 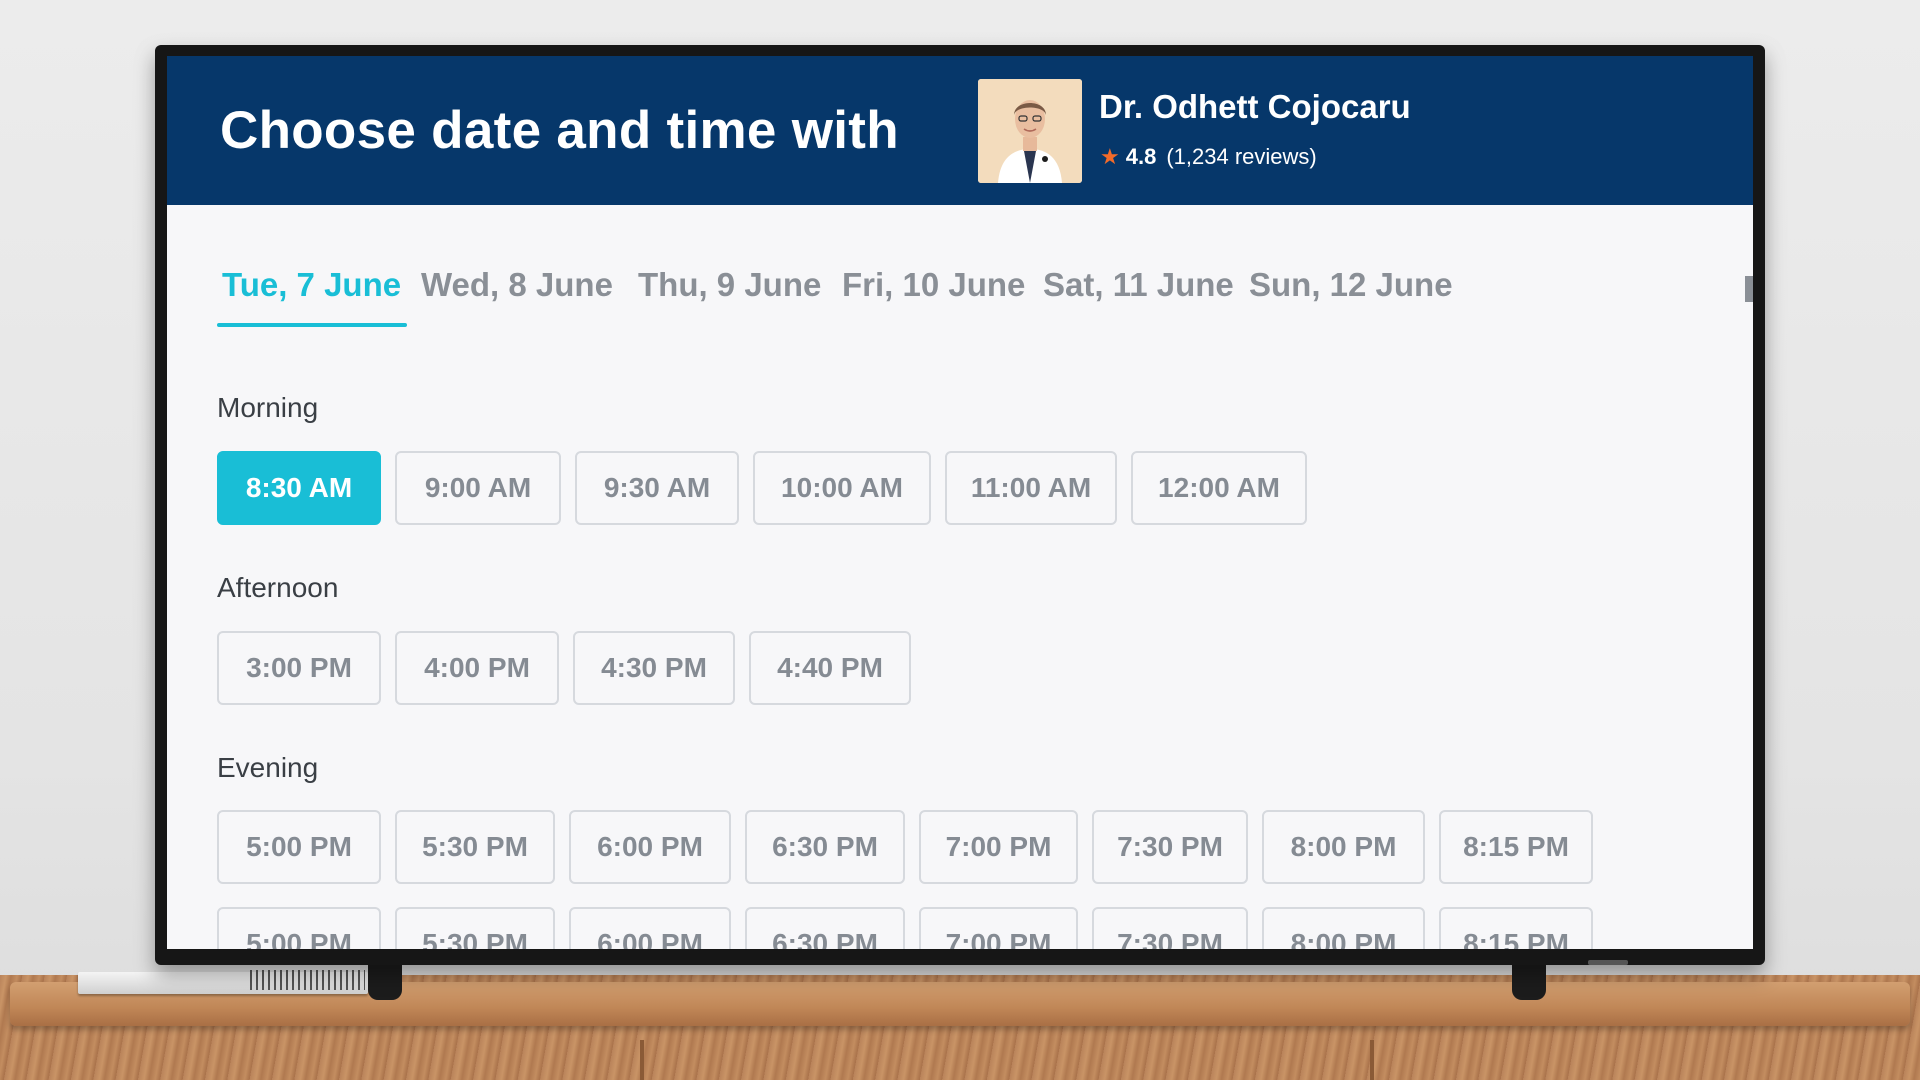 What do you see at coordinates (299, 488) in the screenshot?
I see `slot-morning-1: 8:30 AM` at bounding box center [299, 488].